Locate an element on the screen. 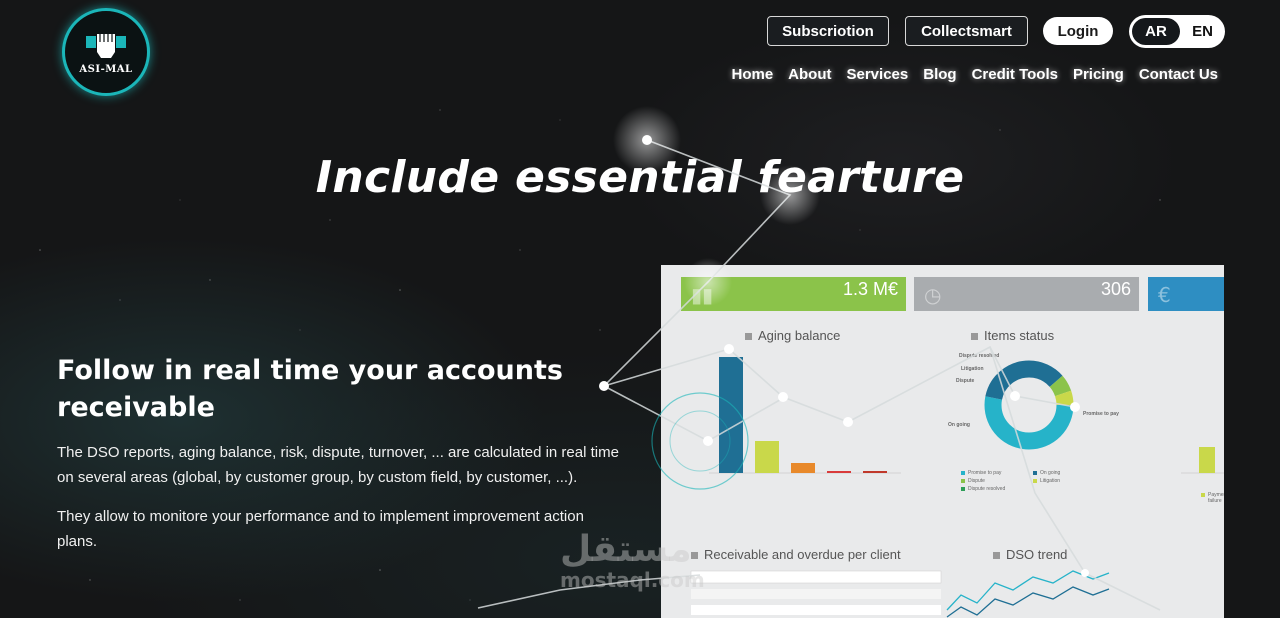 The height and width of the screenshot is (618, 1280). watermark: مستقل mostaql.com is located at coordinates (632, 560).